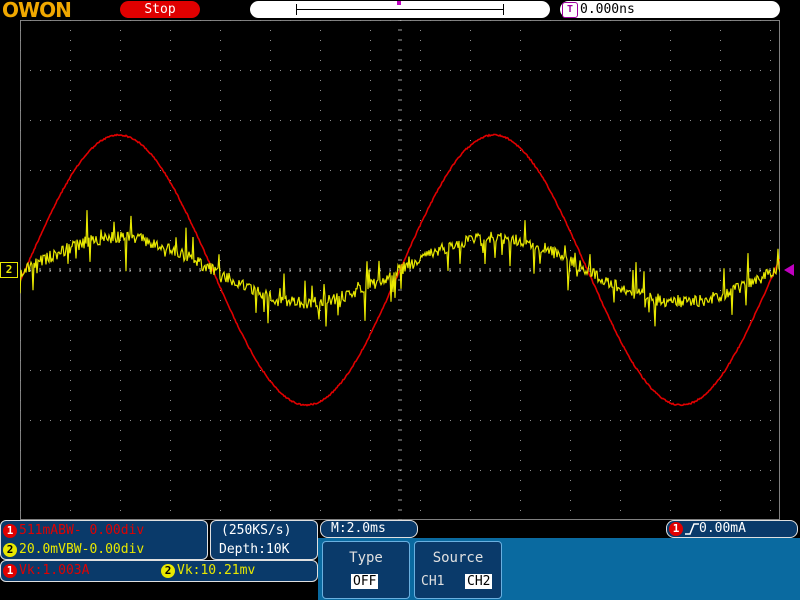  What do you see at coordinates (9, 270) in the screenshot?
I see `ch2-level-marker: 2` at bounding box center [9, 270].